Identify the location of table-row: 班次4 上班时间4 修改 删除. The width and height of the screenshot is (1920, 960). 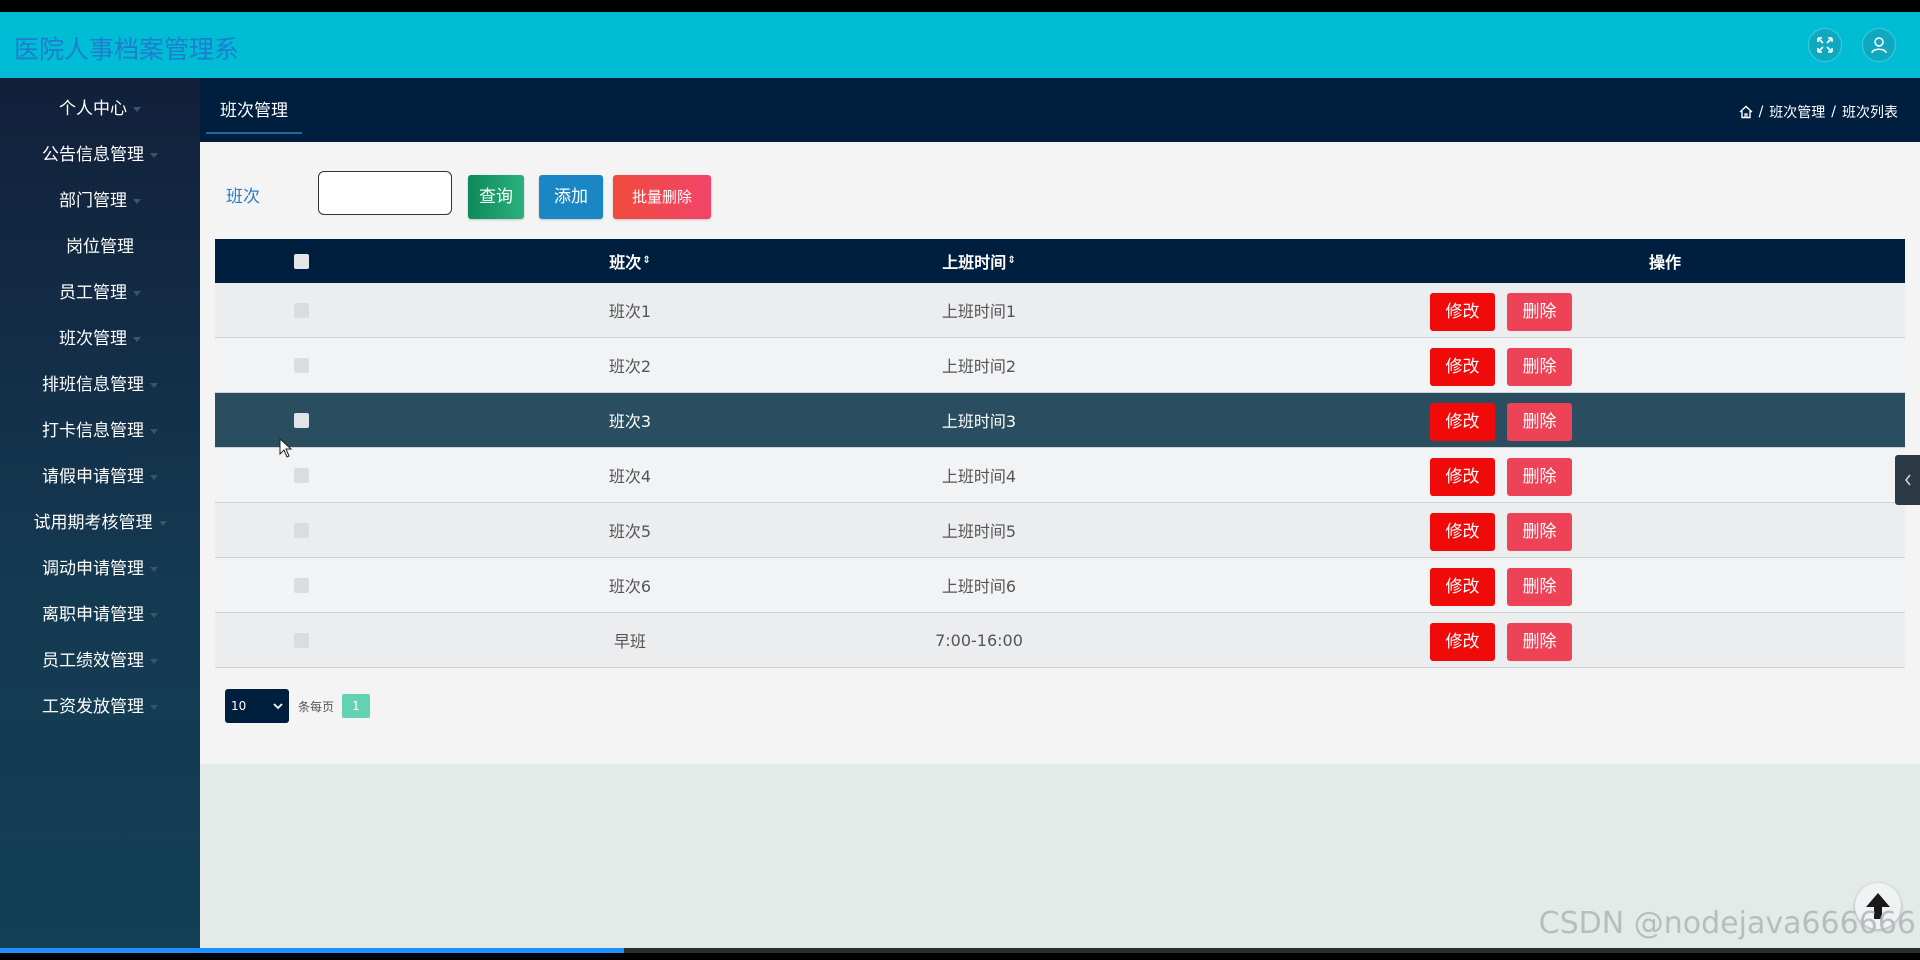
(1060, 475).